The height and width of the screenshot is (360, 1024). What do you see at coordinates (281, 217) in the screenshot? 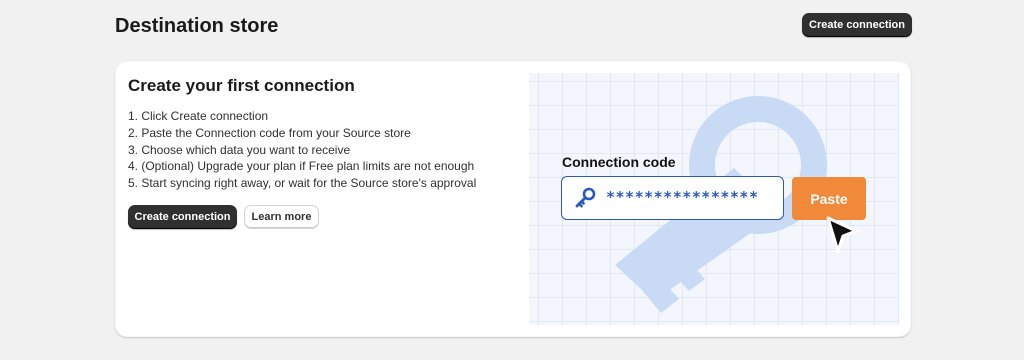
I see `learn-more-button: Learn more` at bounding box center [281, 217].